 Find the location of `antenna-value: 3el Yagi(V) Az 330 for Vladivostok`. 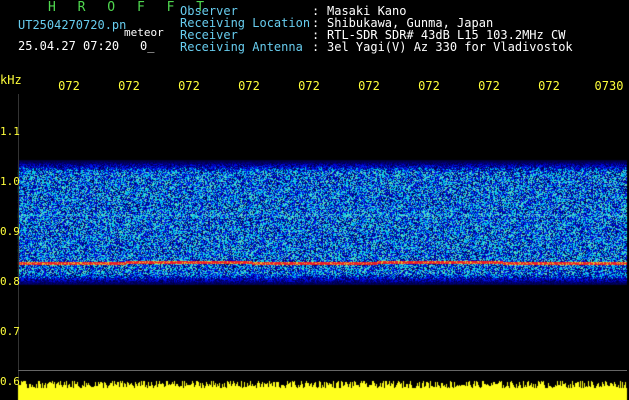

antenna-value: 3el Yagi(V) Az 330 for Vladivostok is located at coordinates (450, 47).